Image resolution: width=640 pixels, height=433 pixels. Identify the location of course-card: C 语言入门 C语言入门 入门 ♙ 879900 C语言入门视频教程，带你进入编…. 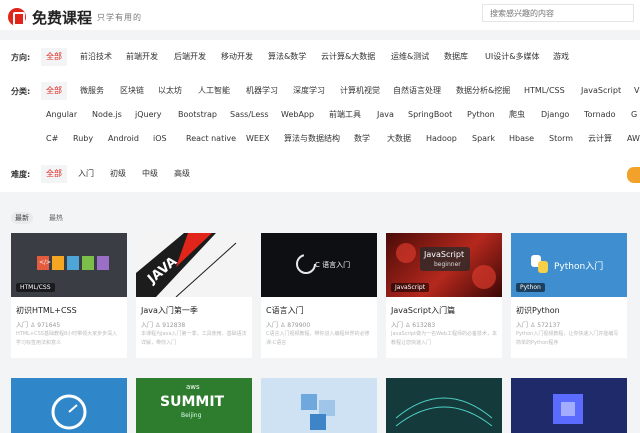
(319, 295).